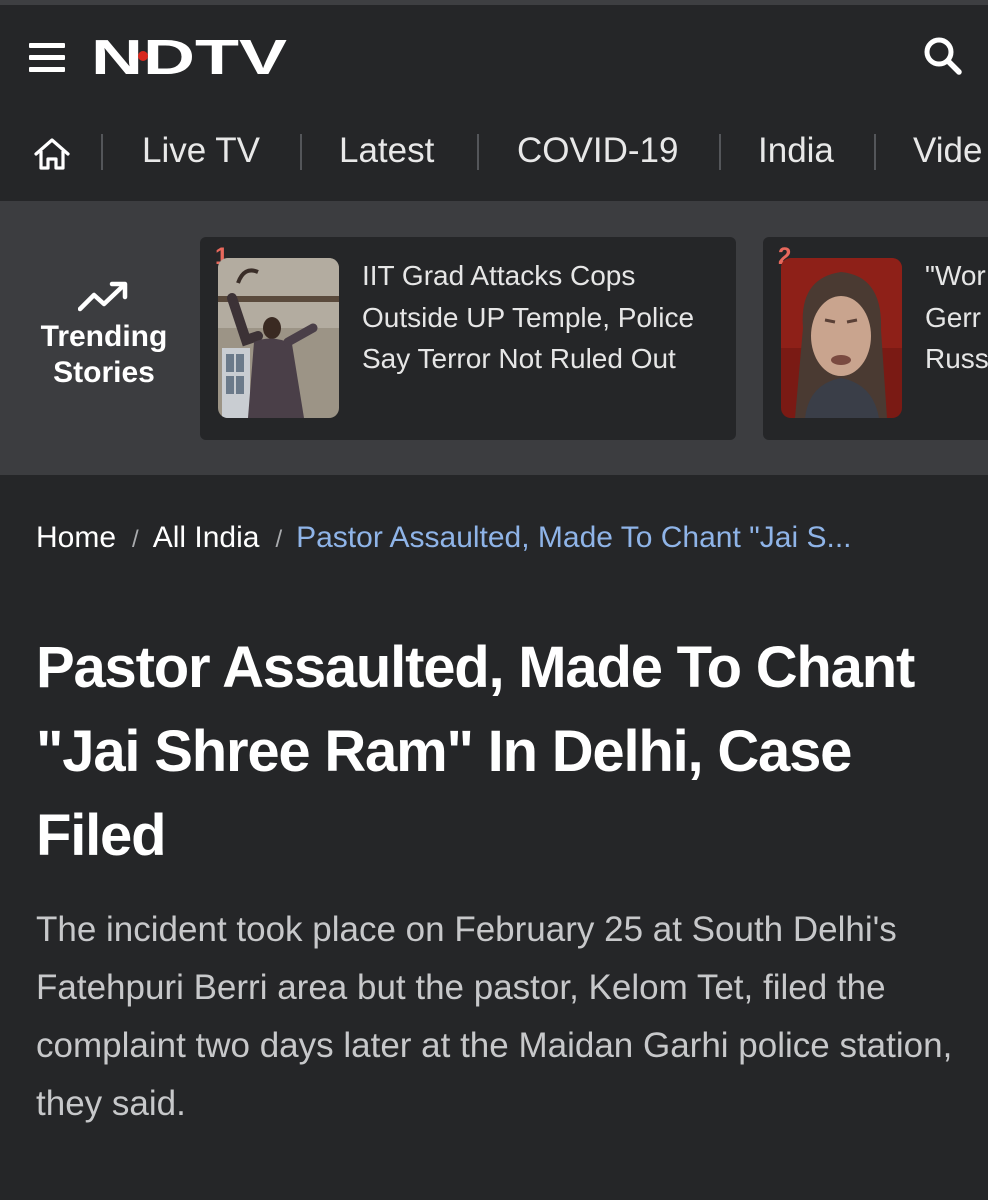 Image resolution: width=988 pixels, height=1200 pixels. What do you see at coordinates (947, 151) in the screenshot?
I see `nav-item-videos: Vide` at bounding box center [947, 151].